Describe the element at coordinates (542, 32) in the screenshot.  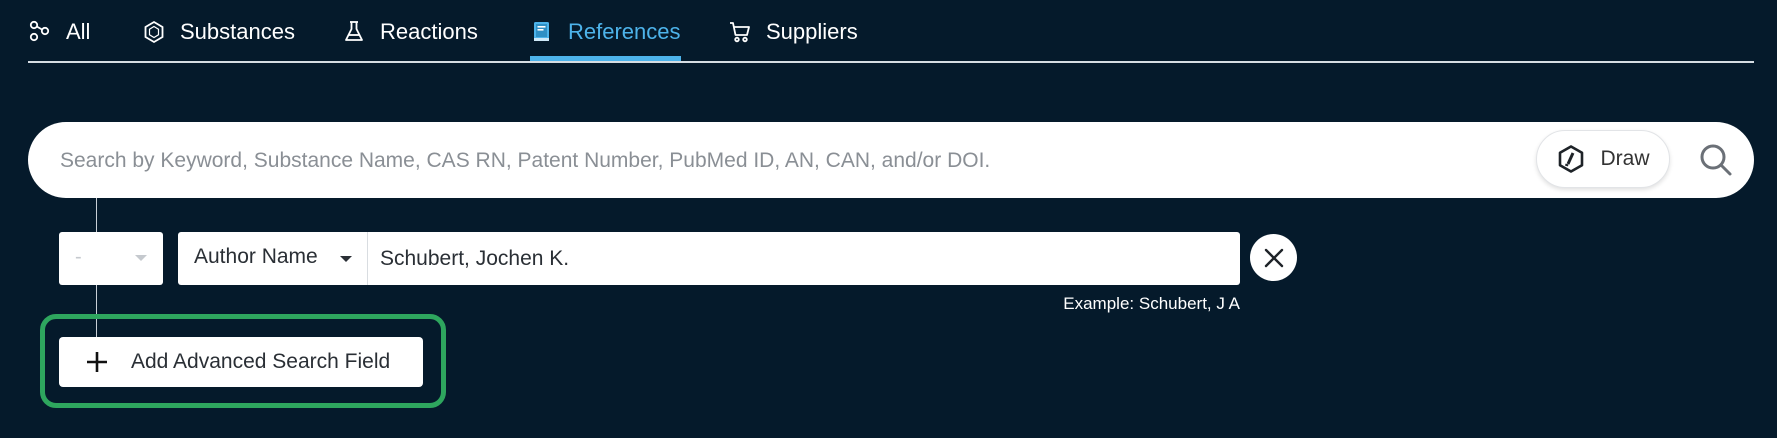
I see `book-icon` at that location.